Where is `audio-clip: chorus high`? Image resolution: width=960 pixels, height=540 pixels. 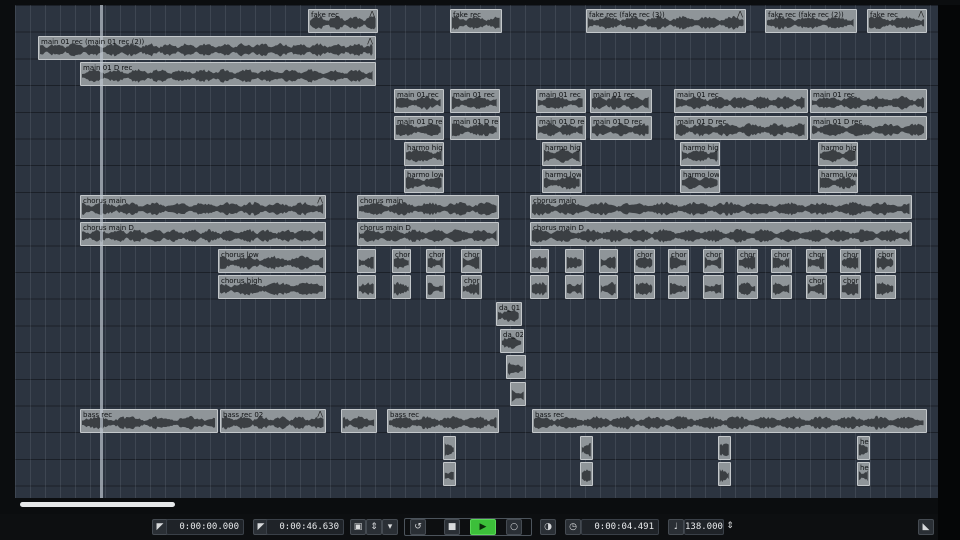 audio-clip: chorus high is located at coordinates (272, 287).